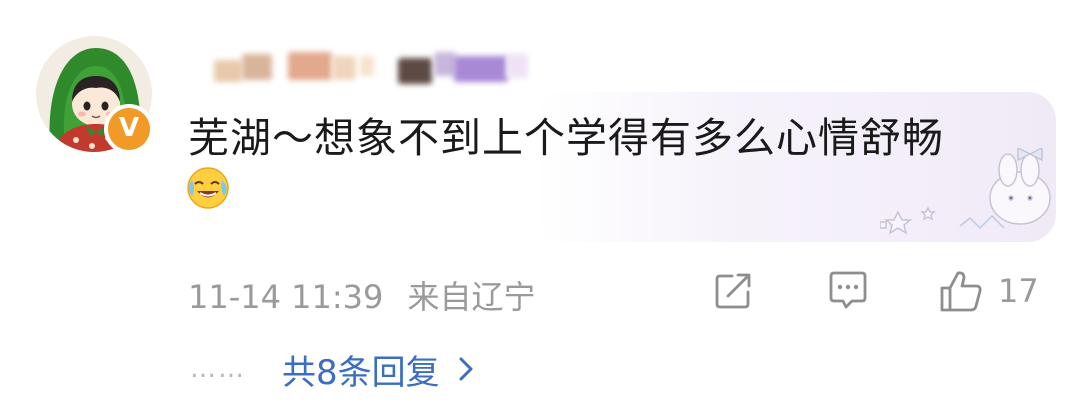  Describe the element at coordinates (566, 138) in the screenshot. I see `comment-text: 芜湖～想象不到上个学得有多么心情舒畅` at that location.